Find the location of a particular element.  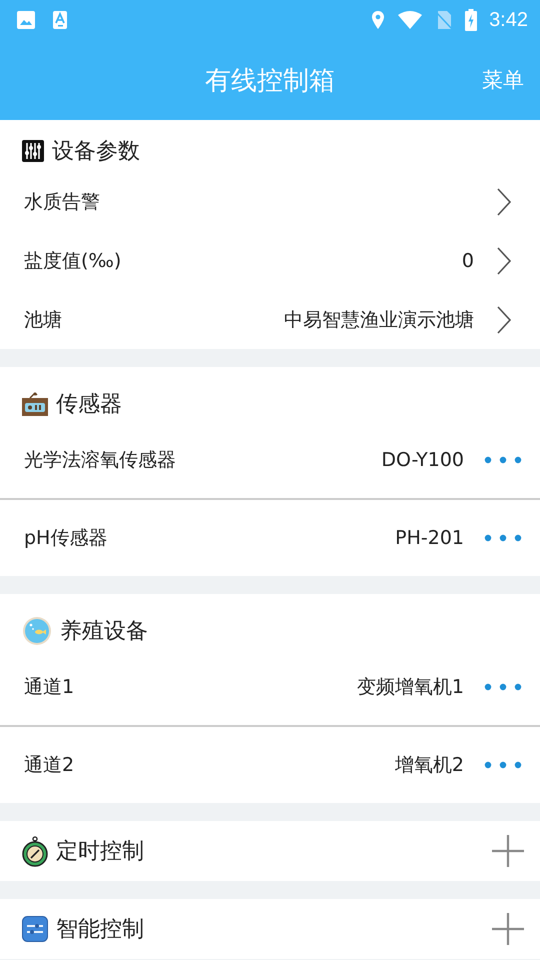

battery-icon is located at coordinates (471, 20).